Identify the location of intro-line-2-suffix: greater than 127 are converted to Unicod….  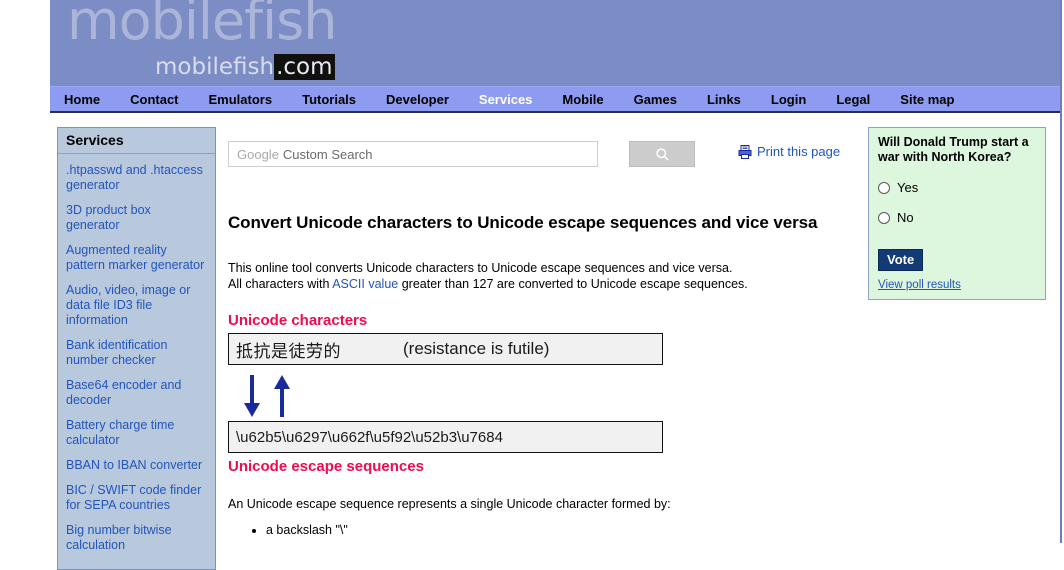
(573, 284).